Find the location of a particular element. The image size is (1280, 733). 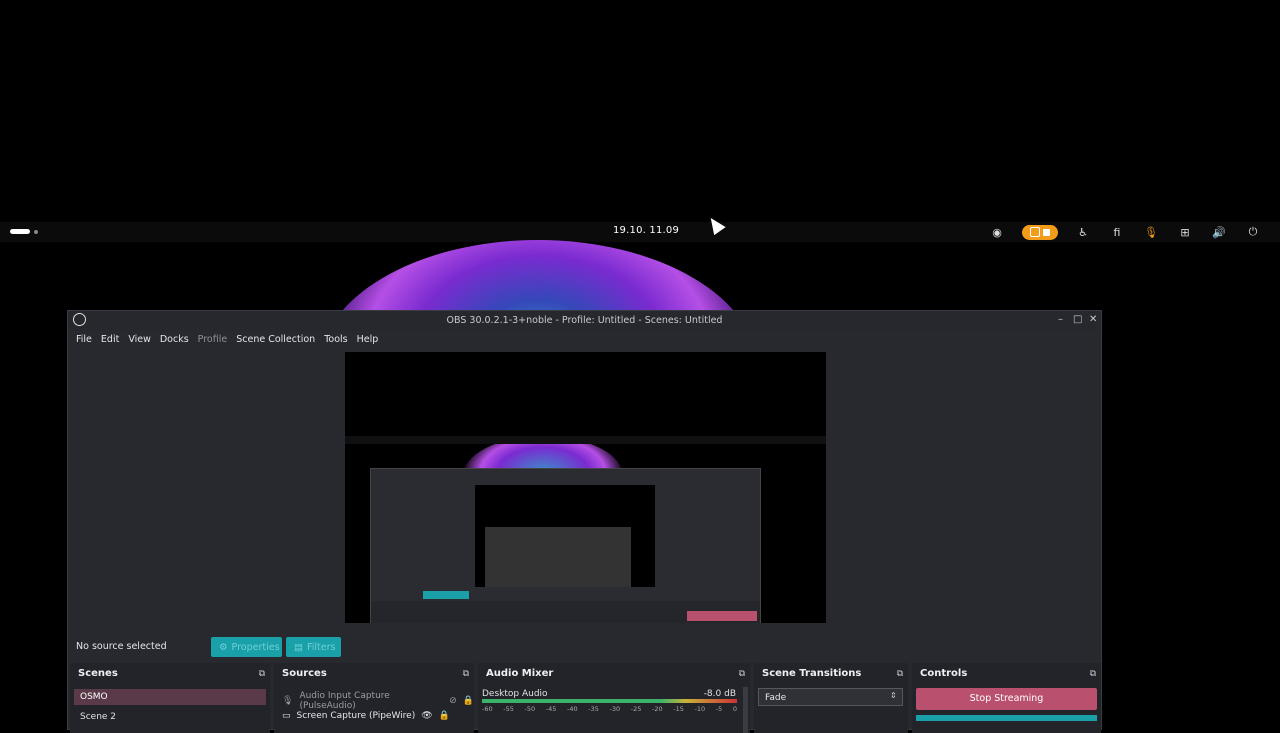

controls-dock: Controls ⧉ Stop Streaming is located at coordinates (1006, 698).